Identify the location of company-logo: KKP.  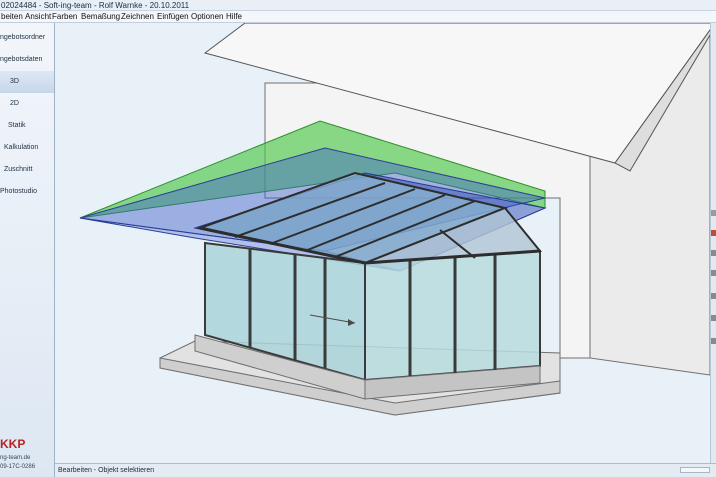
(13, 444).